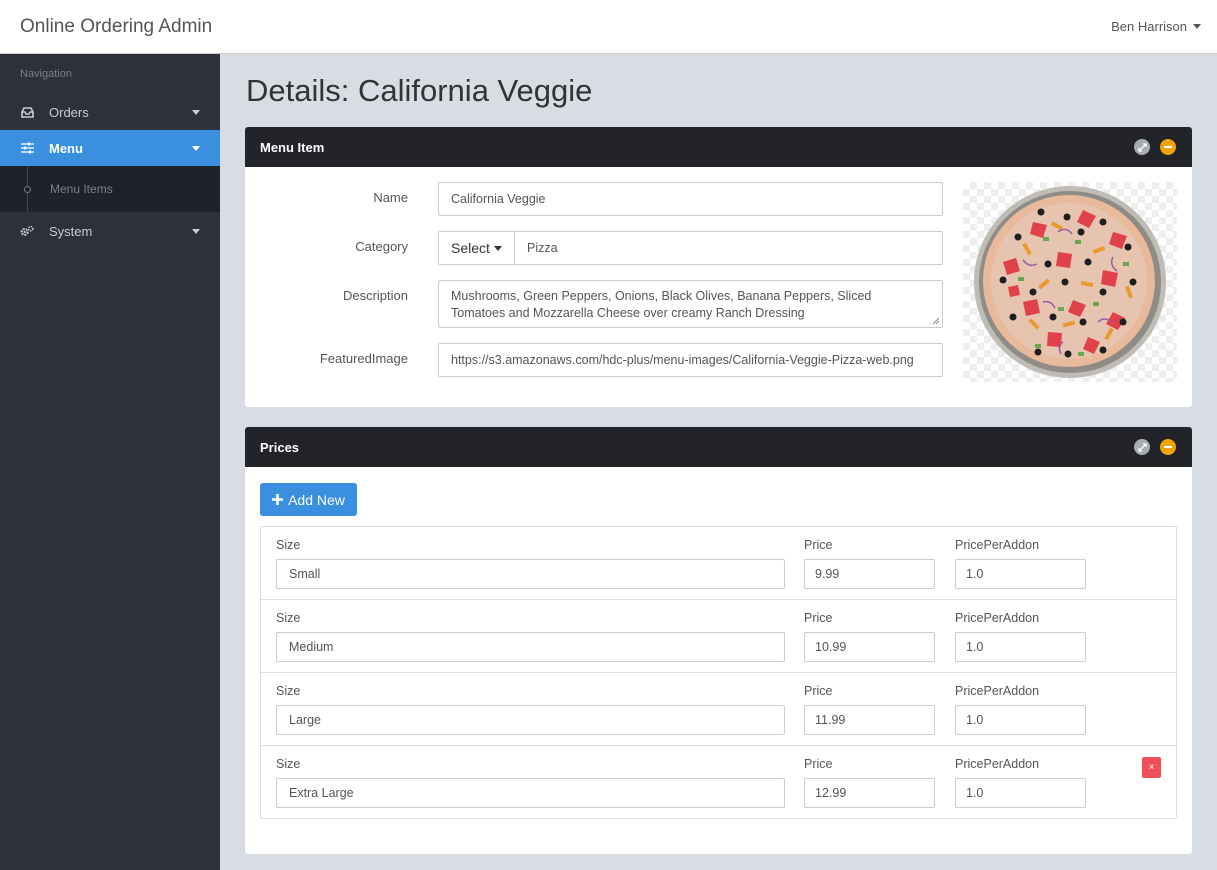  Describe the element at coordinates (363, 358) in the screenshot. I see `featured-image-label: FeaturedImage` at that location.